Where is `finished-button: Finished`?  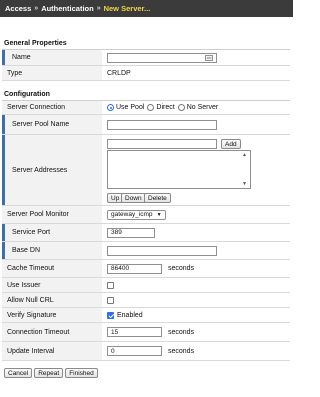 finished-button: Finished is located at coordinates (81, 373).